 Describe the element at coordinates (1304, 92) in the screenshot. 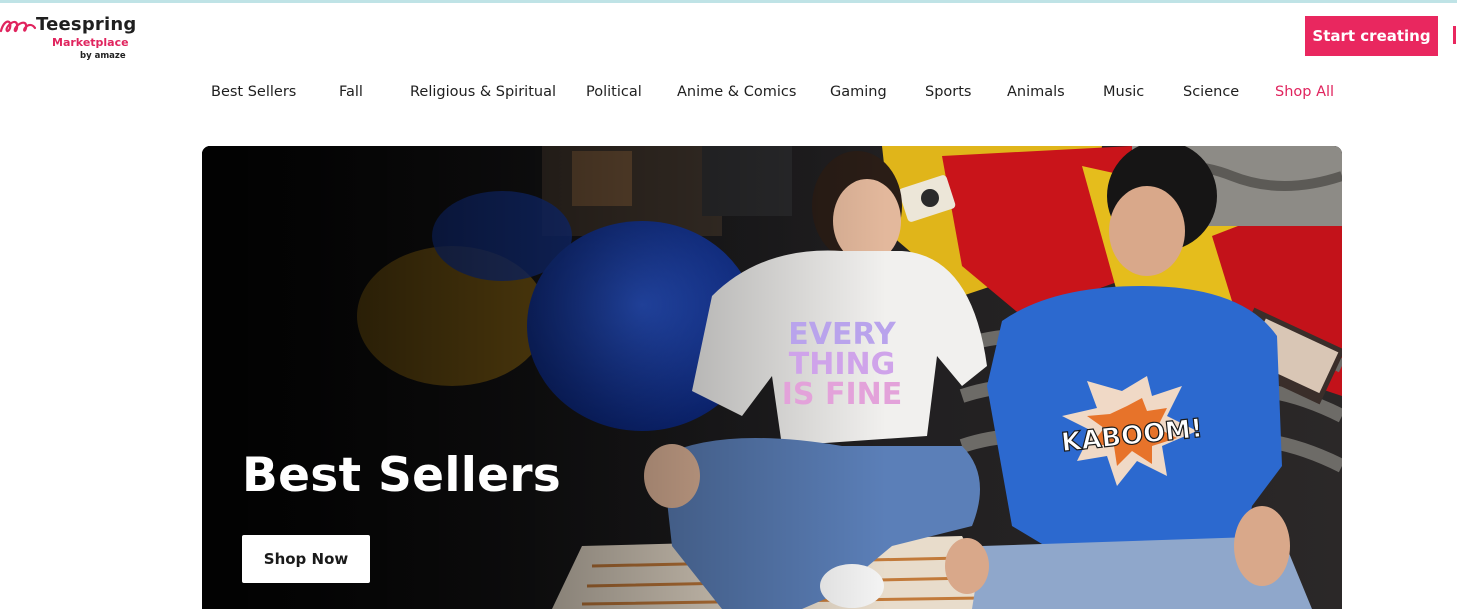

I see `nav-item-shop-all: Shop All` at that location.